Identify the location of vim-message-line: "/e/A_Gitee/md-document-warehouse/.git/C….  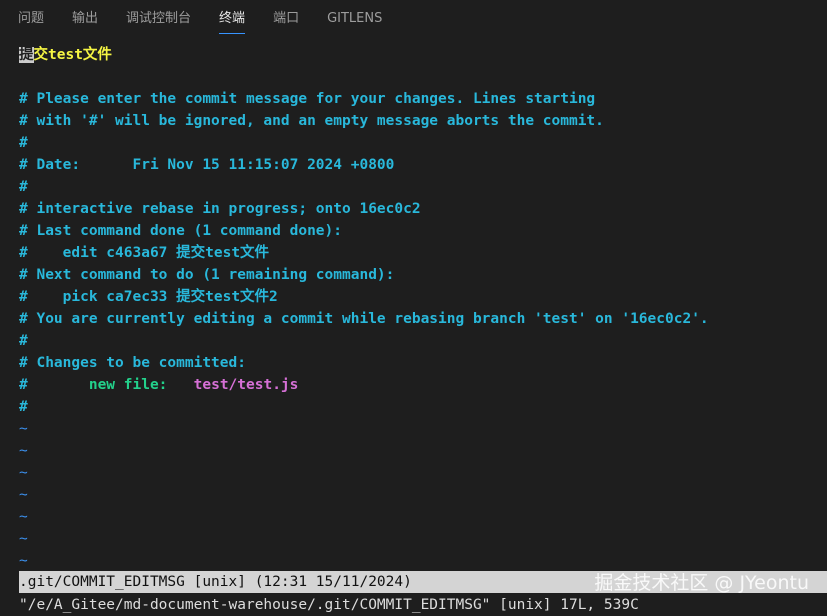
(329, 605).